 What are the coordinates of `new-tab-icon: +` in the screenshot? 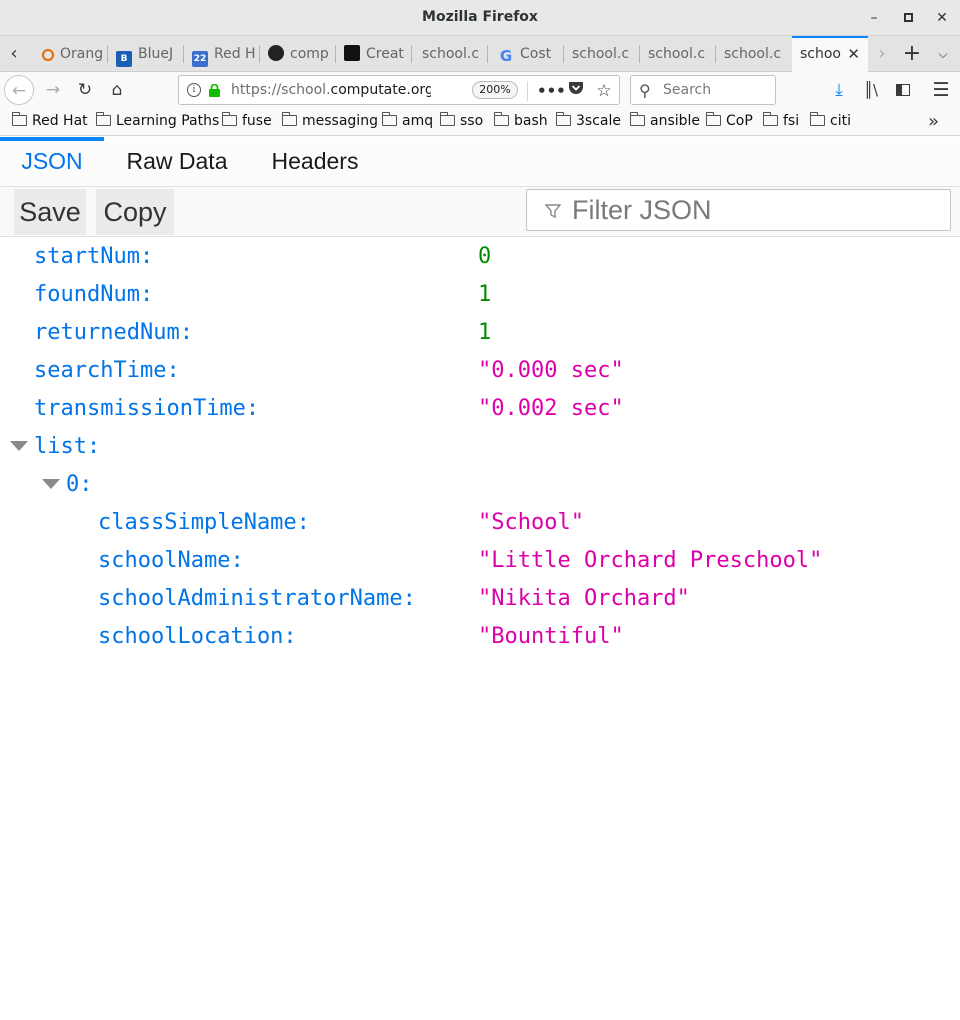 It's located at (912, 54).